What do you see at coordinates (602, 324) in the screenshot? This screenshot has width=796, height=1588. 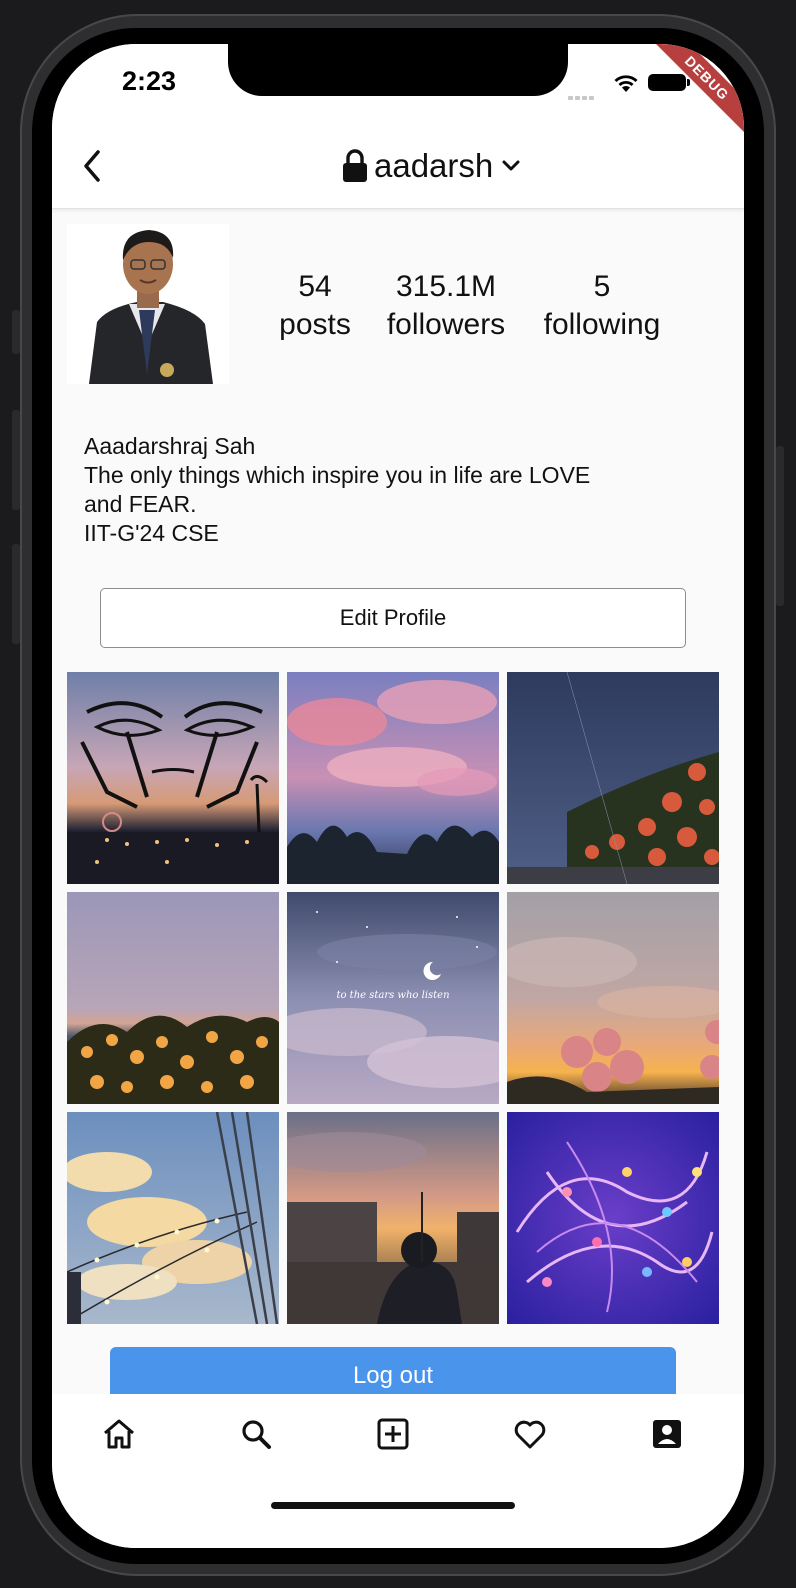 I see `following-label: following` at bounding box center [602, 324].